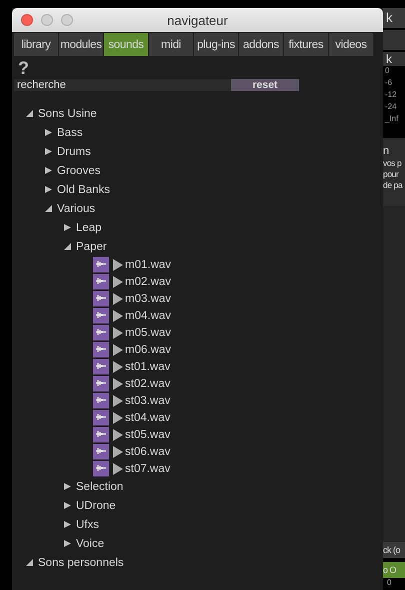 The height and width of the screenshot is (590, 405). What do you see at coordinates (148, 282) in the screenshot?
I see `file-label: m02.wav` at bounding box center [148, 282].